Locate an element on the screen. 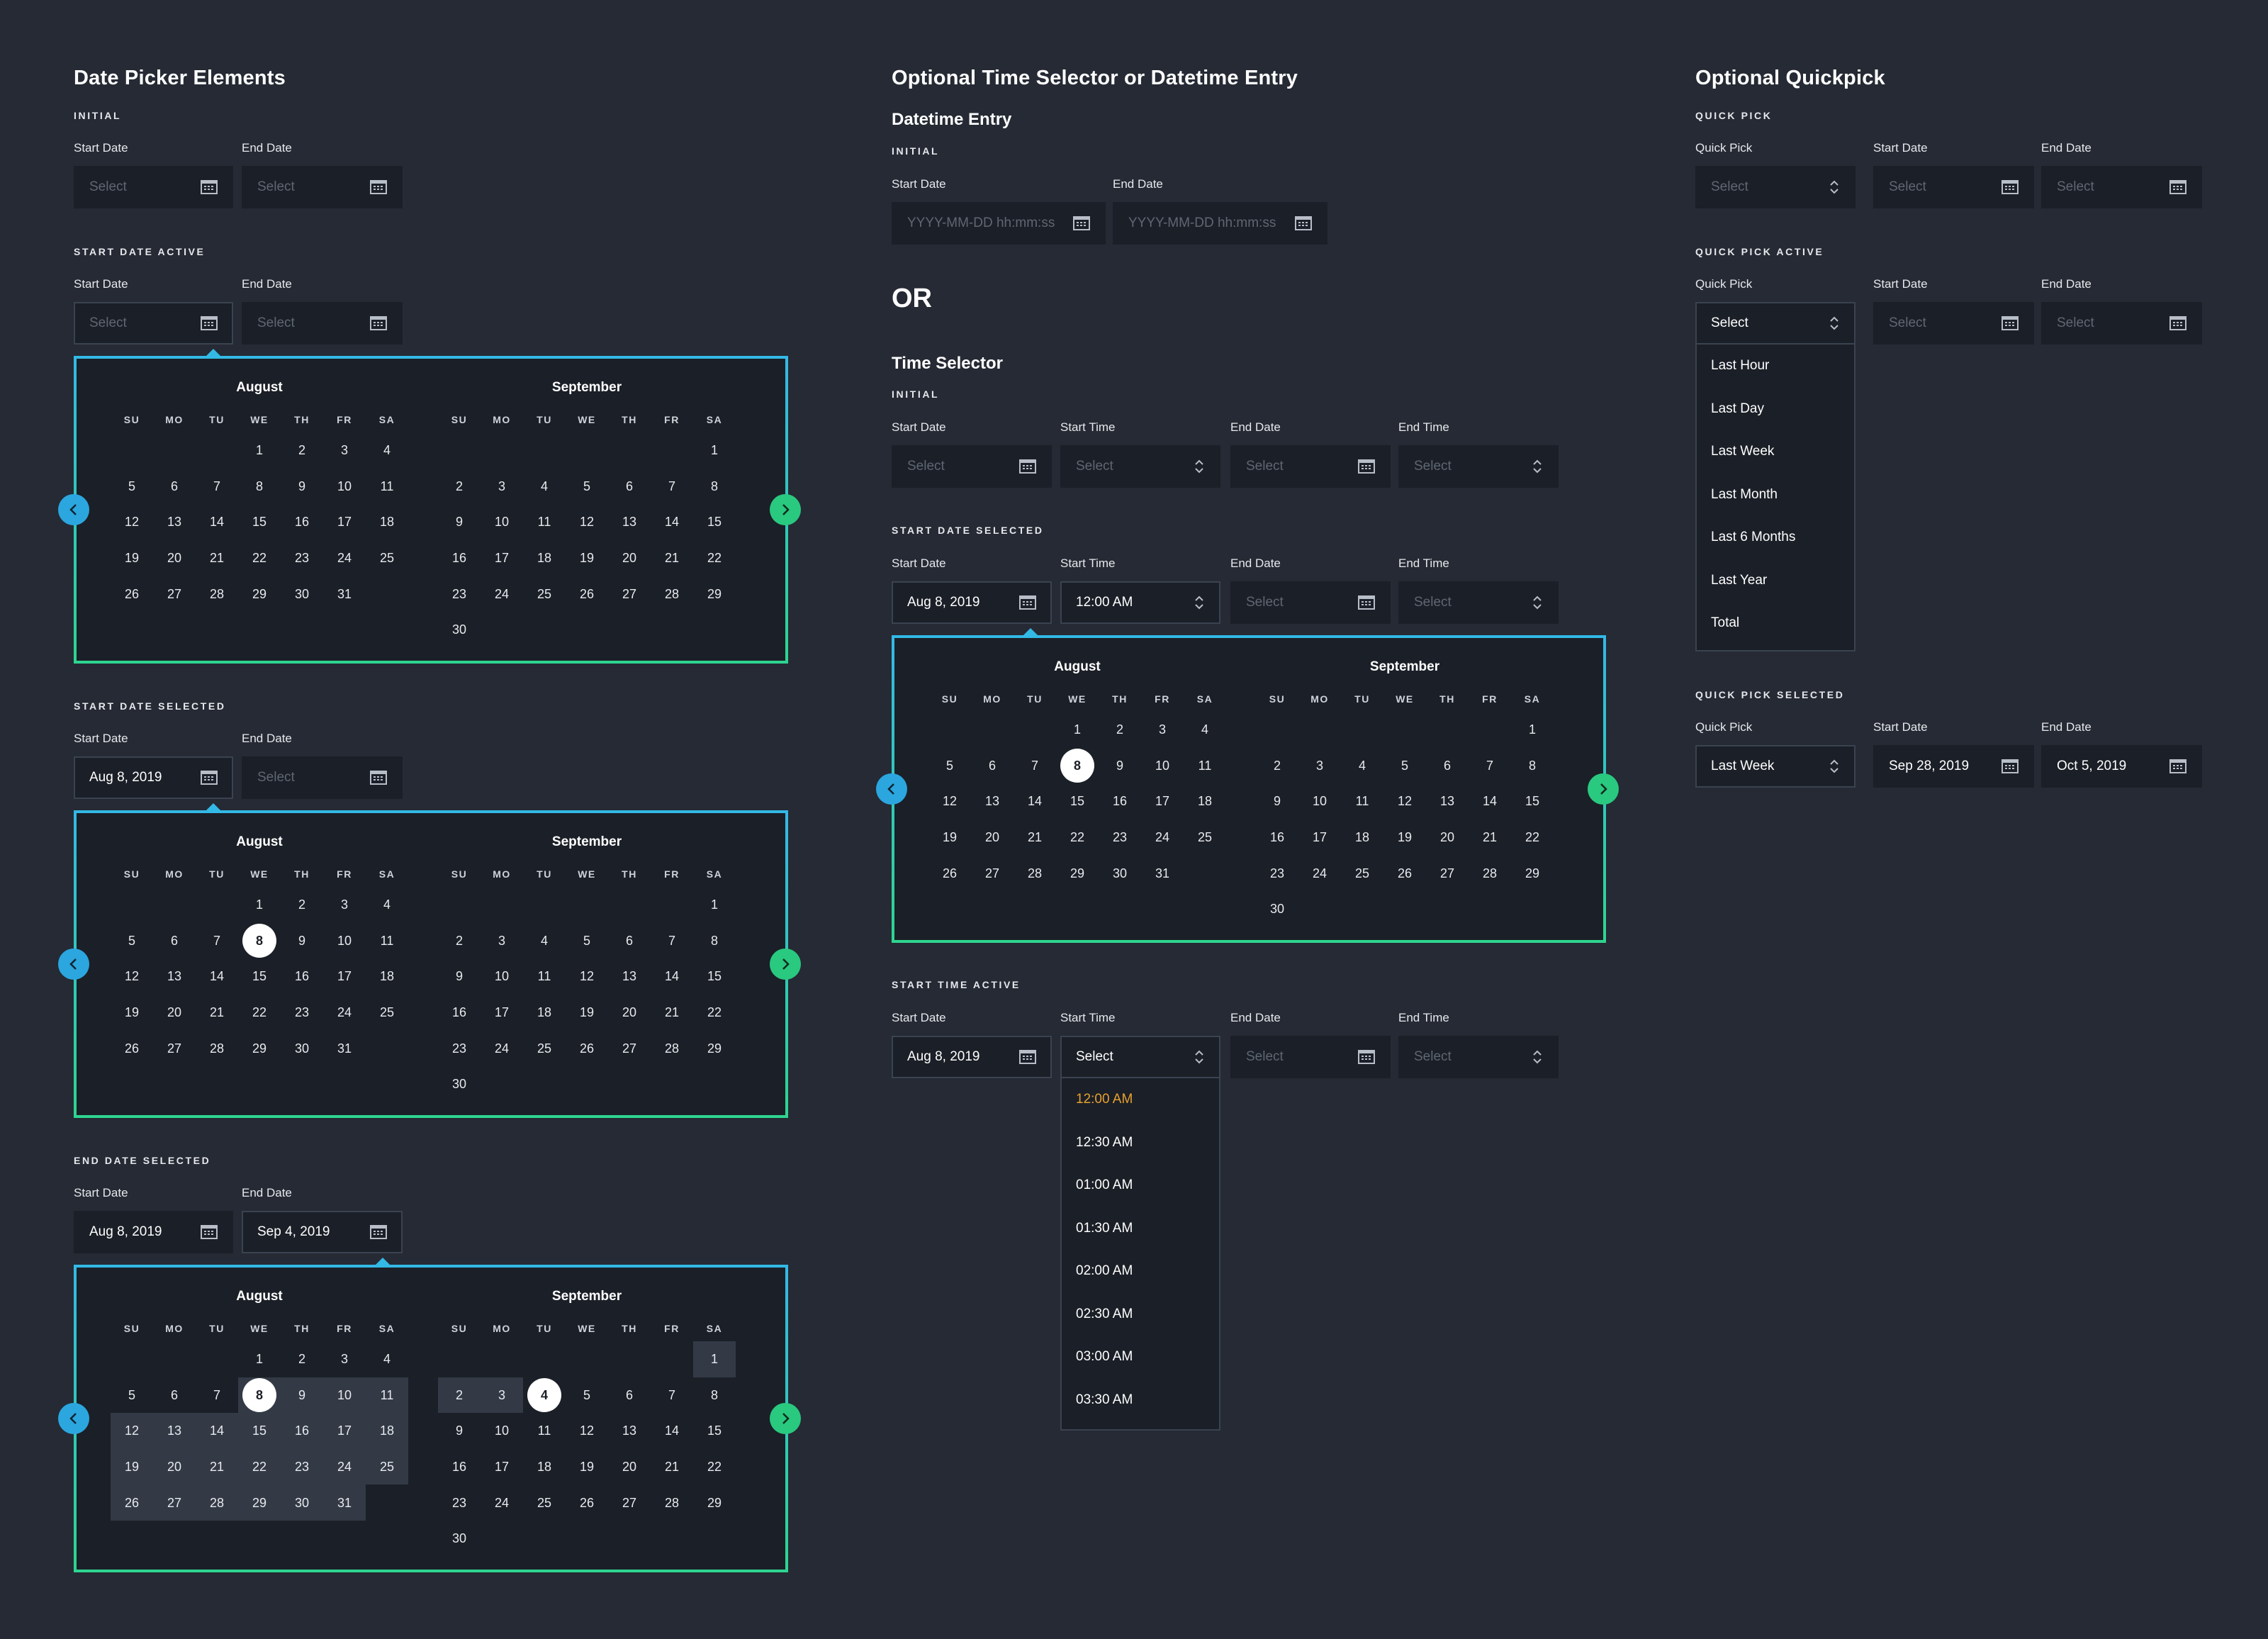  start-date-field: Aug 8, 2019 is located at coordinates (153, 777).